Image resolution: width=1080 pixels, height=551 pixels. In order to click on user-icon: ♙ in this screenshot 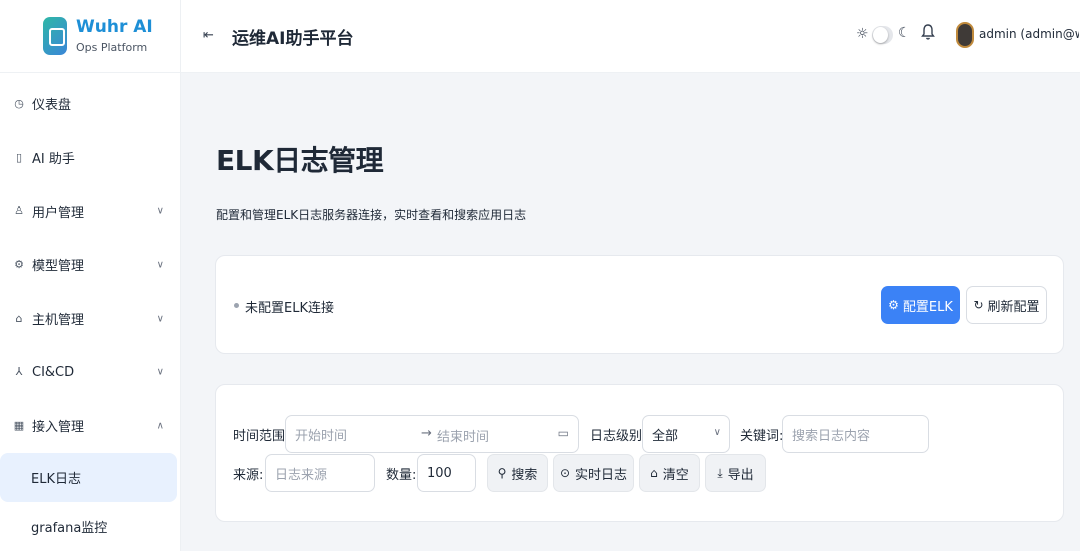, I will do `click(19, 211)`.